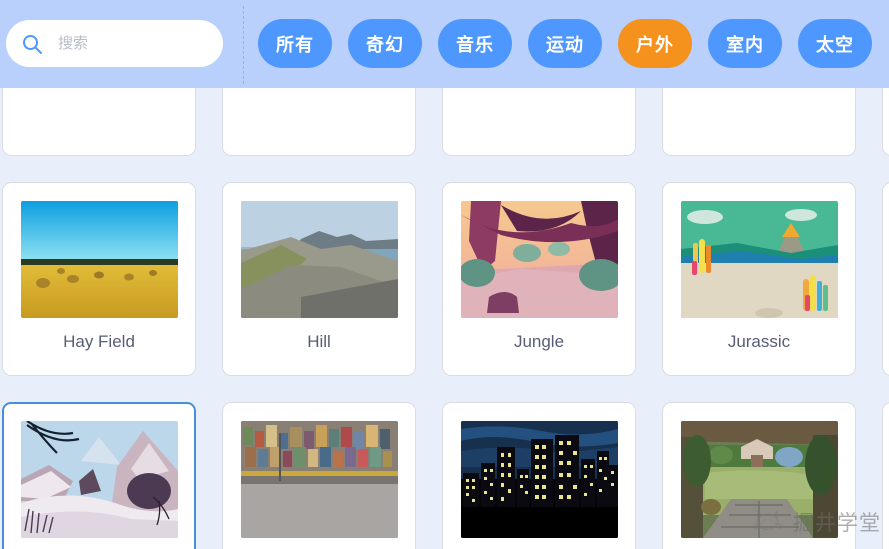 The image size is (889, 549). What do you see at coordinates (32, 44) in the screenshot?
I see `search-icon` at bounding box center [32, 44].